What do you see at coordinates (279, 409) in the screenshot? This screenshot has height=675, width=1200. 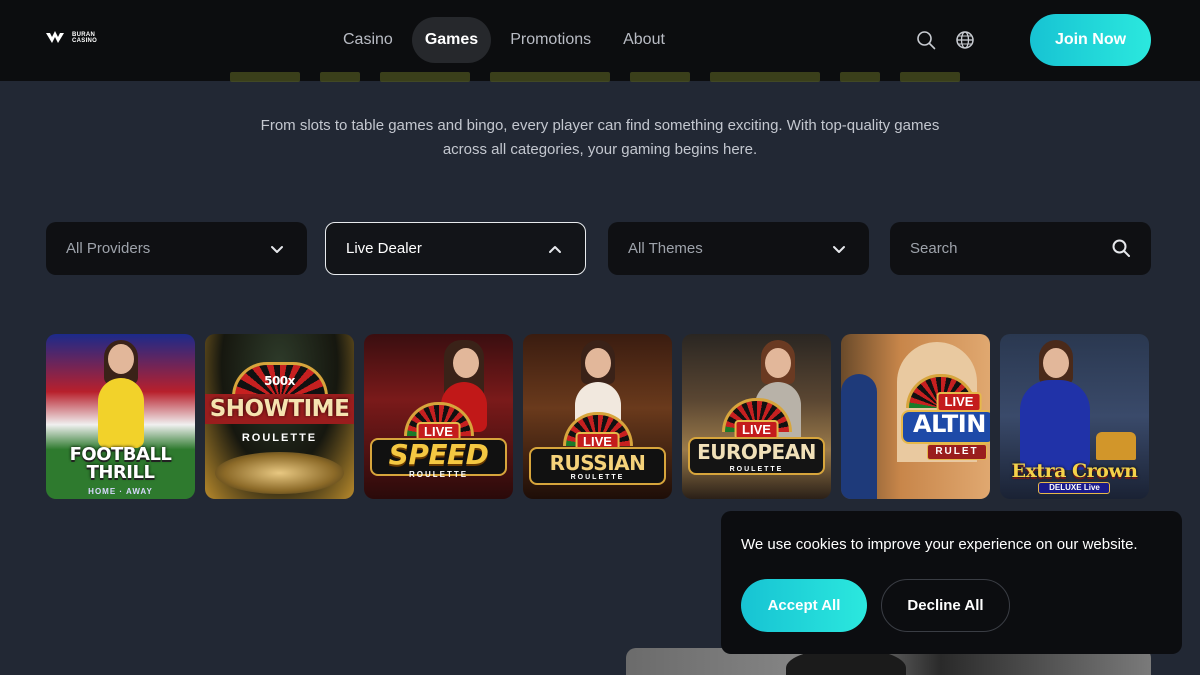 I see `game-title: SHOWTIME` at bounding box center [279, 409].